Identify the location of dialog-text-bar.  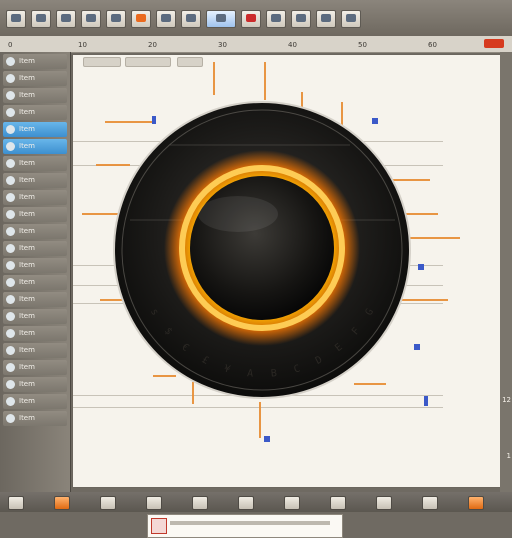
(250, 523).